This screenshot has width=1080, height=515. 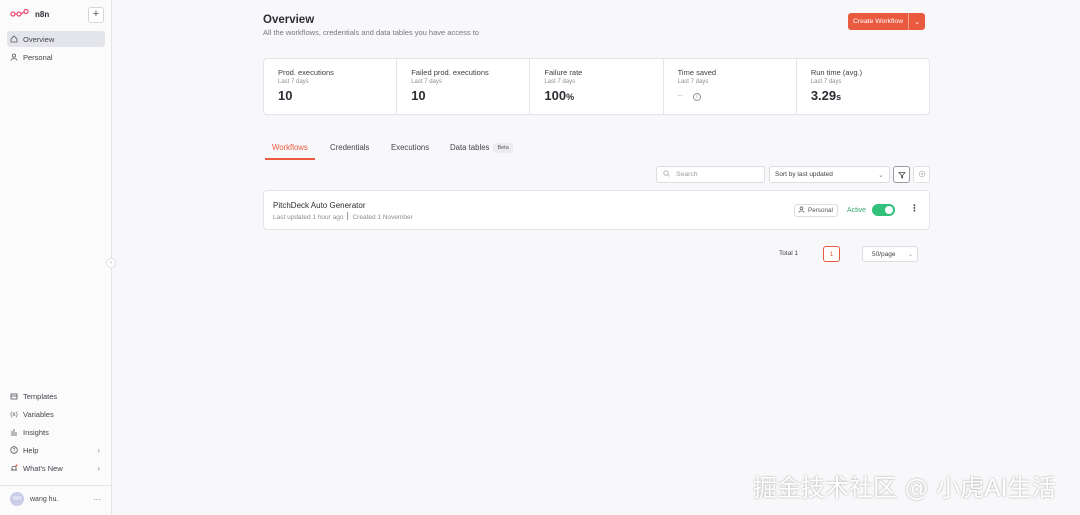 I want to click on filter-icon, so click(x=901, y=175).